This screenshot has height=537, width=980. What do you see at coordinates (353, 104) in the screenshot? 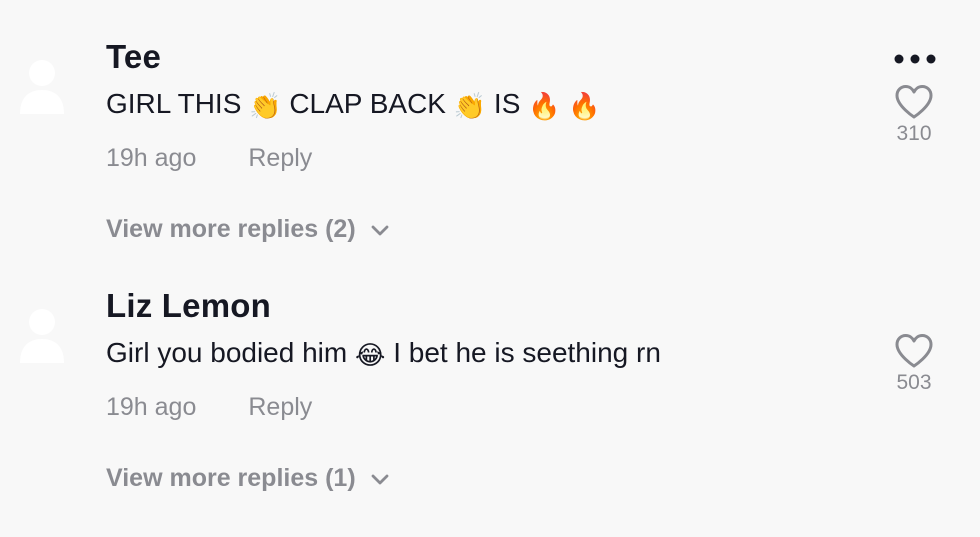
I see `comment-text: GIRL THIS 👏 CLAP BACK 👏 IS 🔥 🔥` at bounding box center [353, 104].